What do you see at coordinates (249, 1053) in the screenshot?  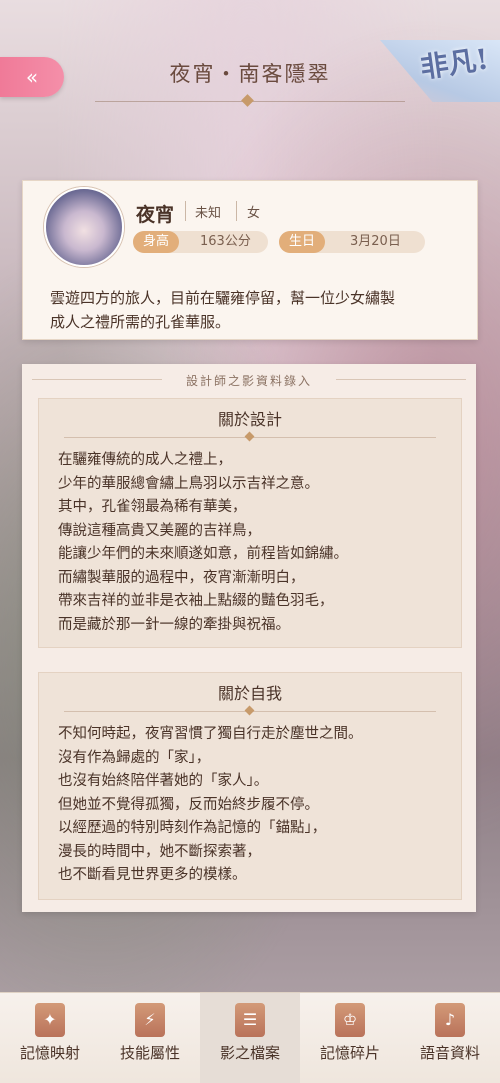 I see `tab-label: 影之檔案` at bounding box center [249, 1053].